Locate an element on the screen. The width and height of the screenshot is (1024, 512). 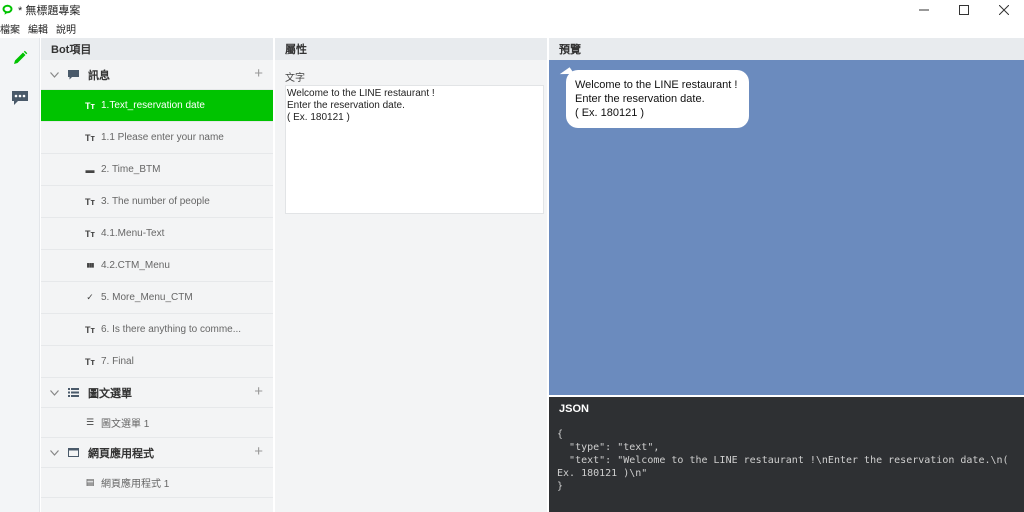
minimize-button is located at coordinates (924, 9).